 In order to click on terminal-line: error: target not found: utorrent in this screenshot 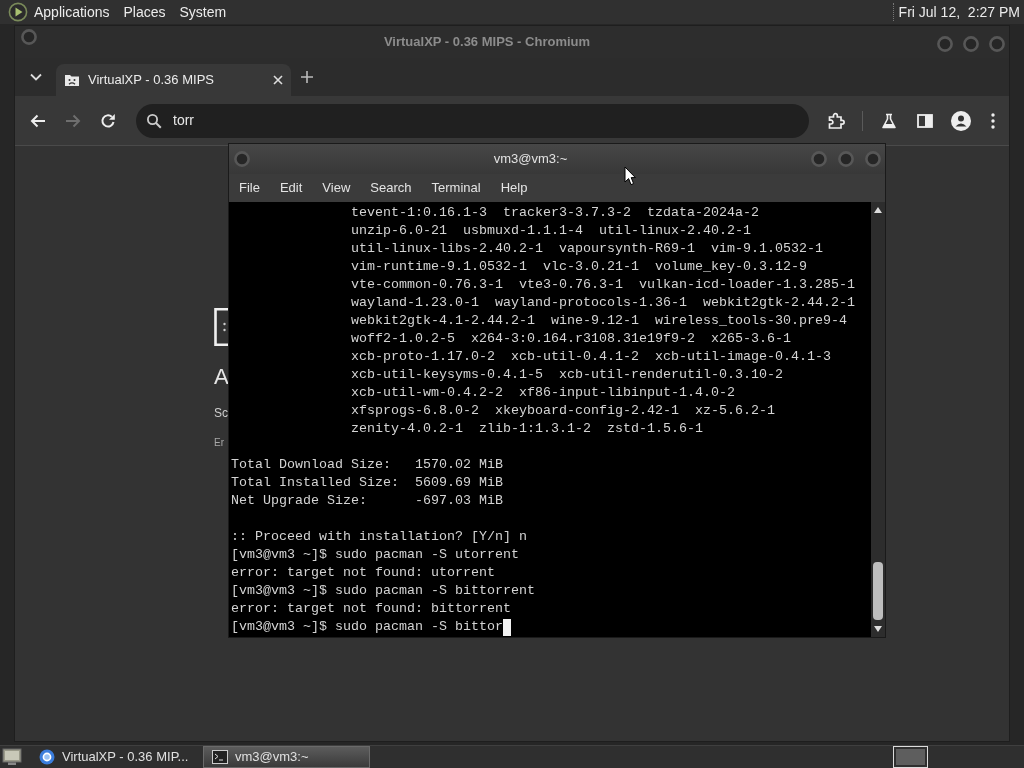, I will do `click(363, 573)`.